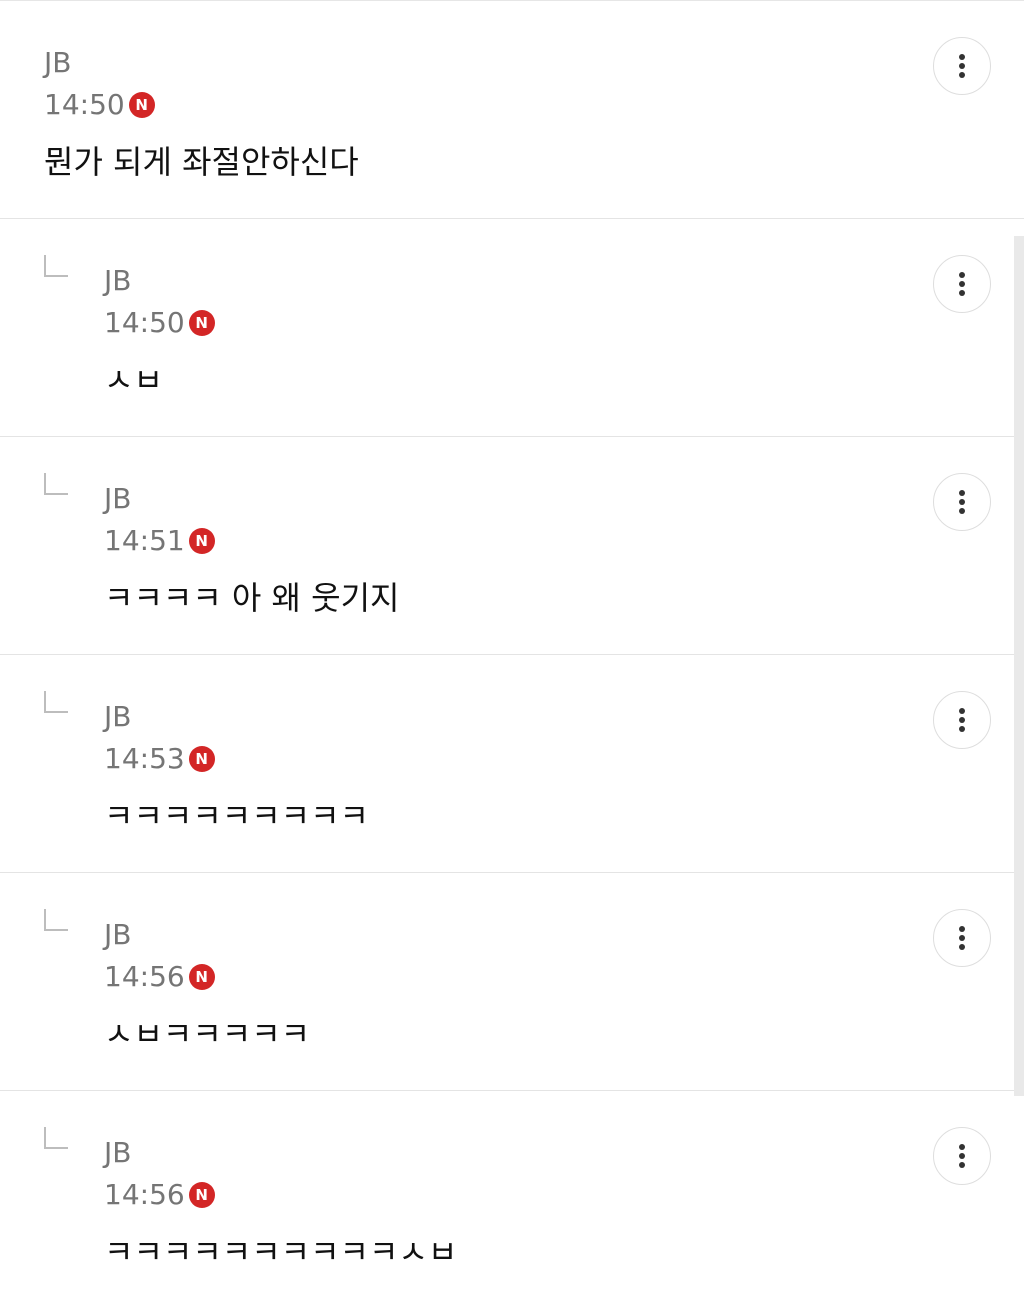 The image size is (1024, 1293). What do you see at coordinates (252, 598) in the screenshot?
I see `reply-text: ㅋㅋㅋㅋ 아 왜 웃기지` at bounding box center [252, 598].